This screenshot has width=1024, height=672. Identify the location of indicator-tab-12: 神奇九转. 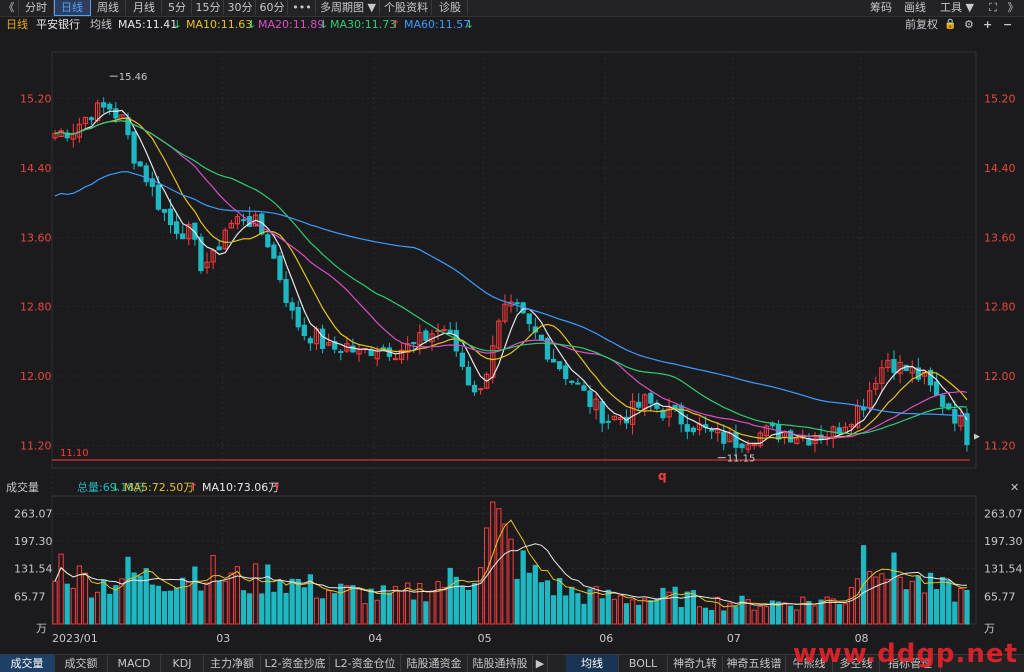
(695, 663).